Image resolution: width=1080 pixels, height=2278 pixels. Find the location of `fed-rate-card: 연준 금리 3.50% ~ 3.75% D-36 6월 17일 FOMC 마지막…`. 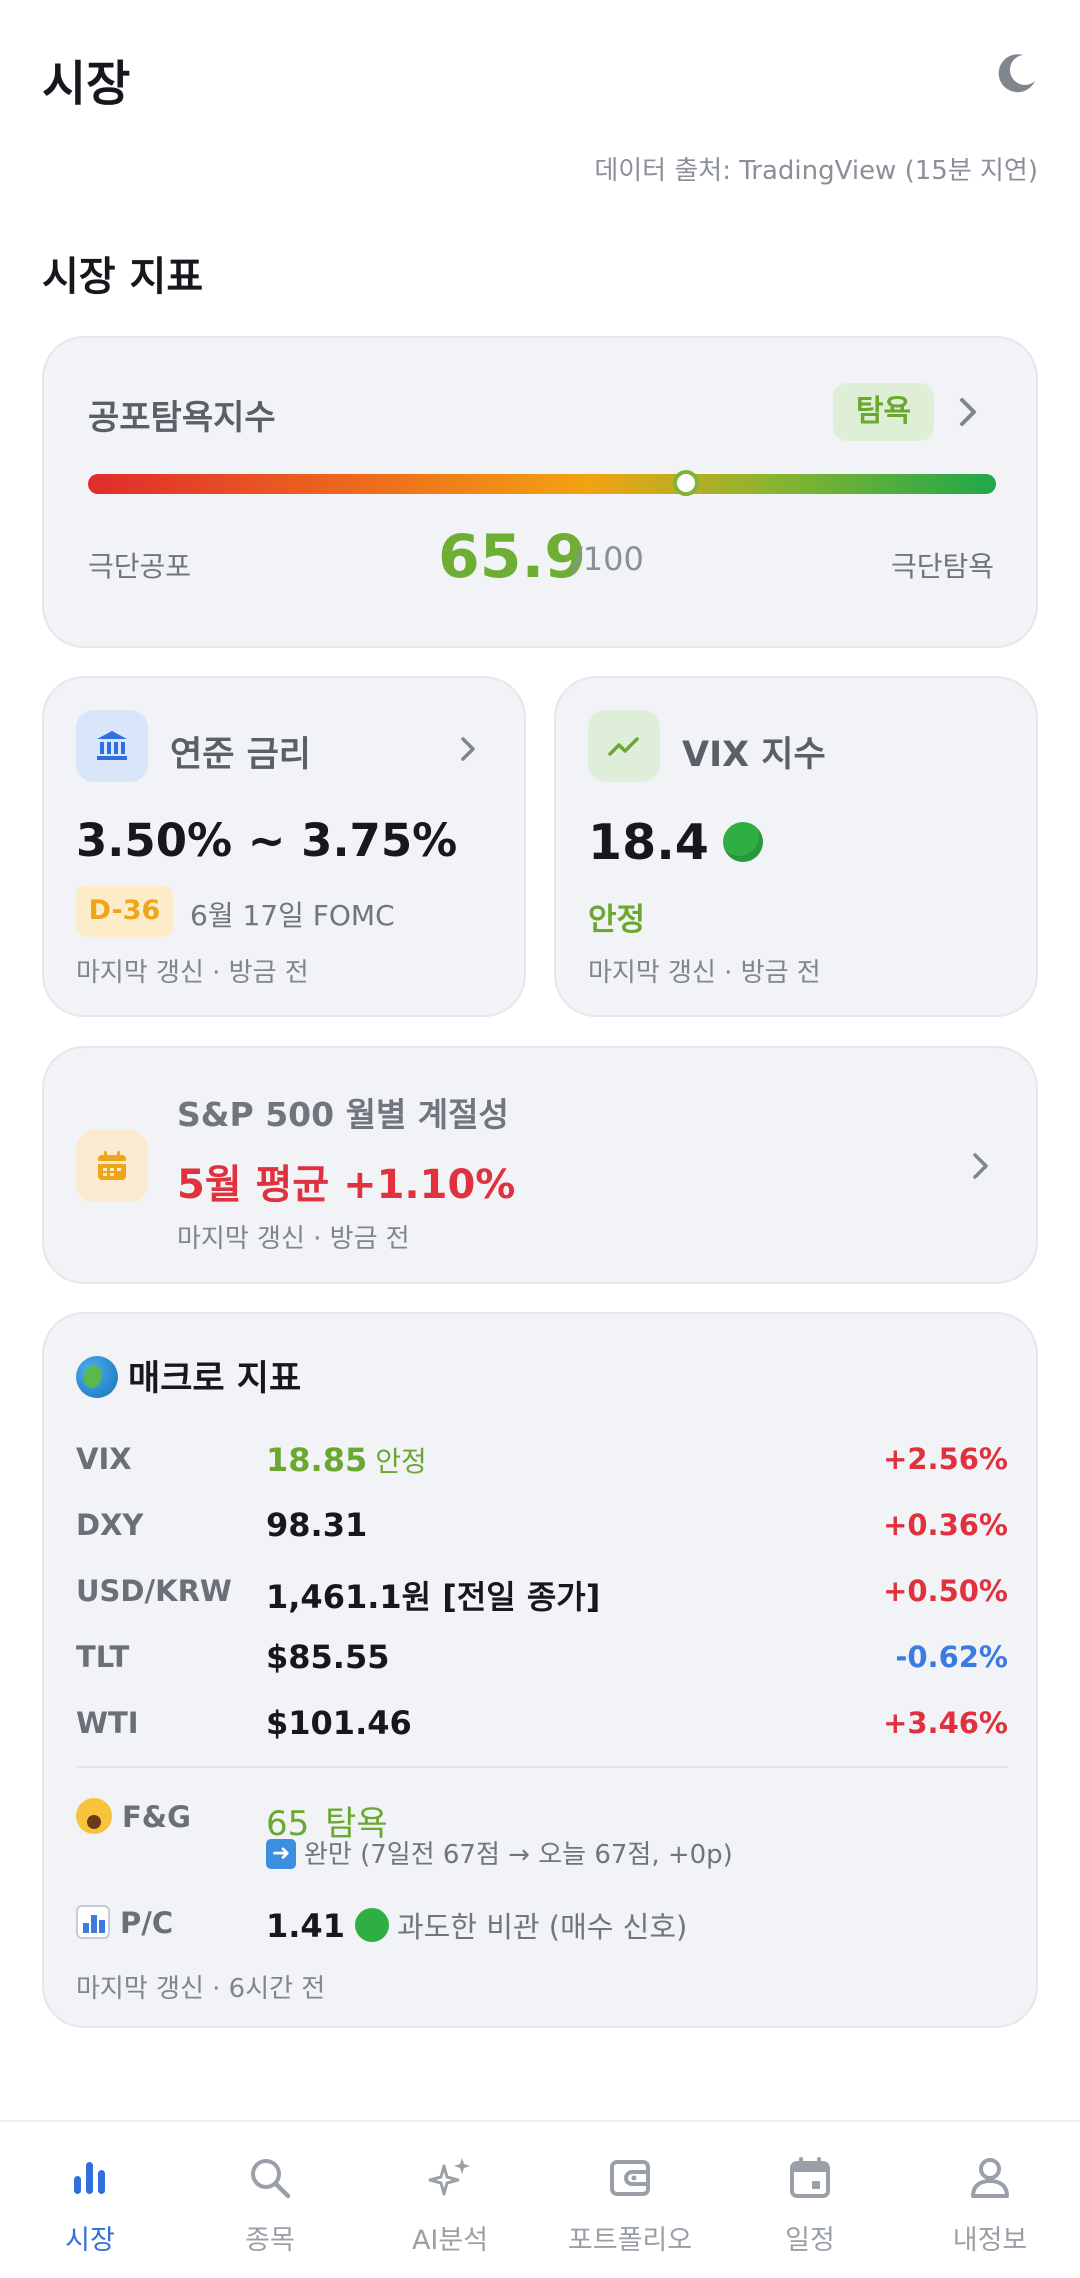

fed-rate-card: 연준 금리 3.50% ~ 3.75% D-36 6월 17일 FOMC 마지막… is located at coordinates (284, 846).